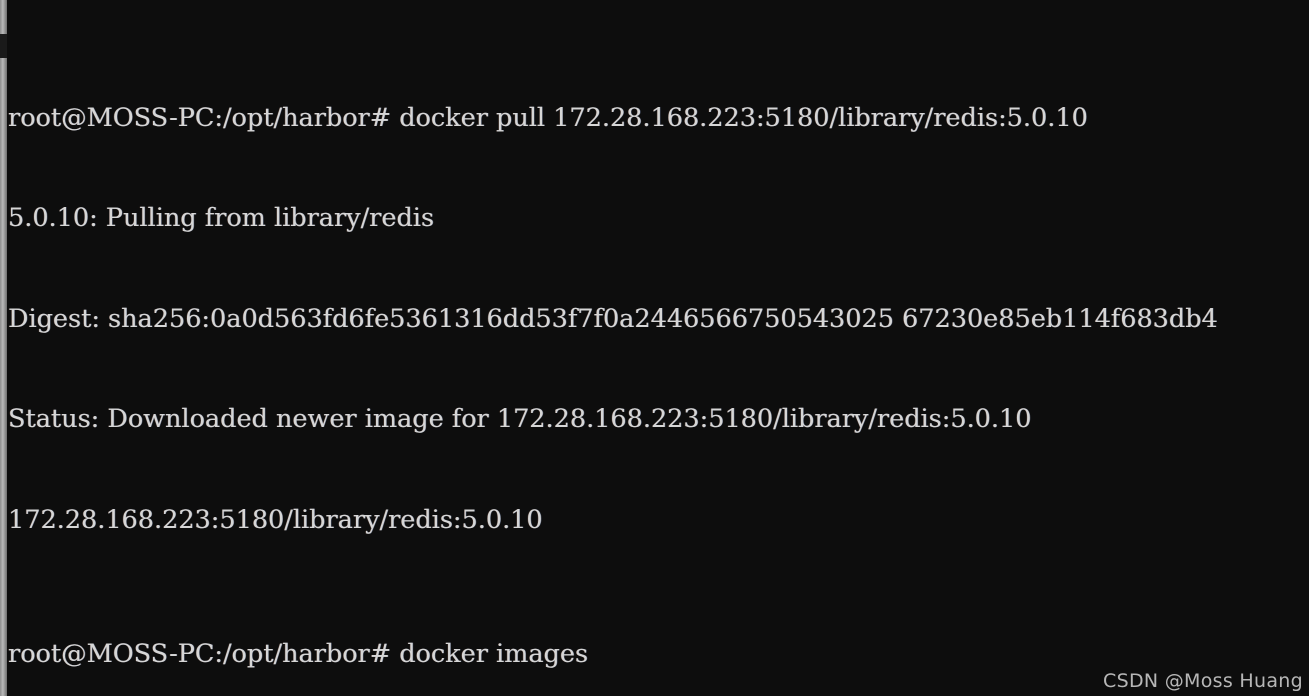  I want to click on output-line-image-ref: 172.28.168.223:5180/library/redis:5.0.10, so click(275, 519).